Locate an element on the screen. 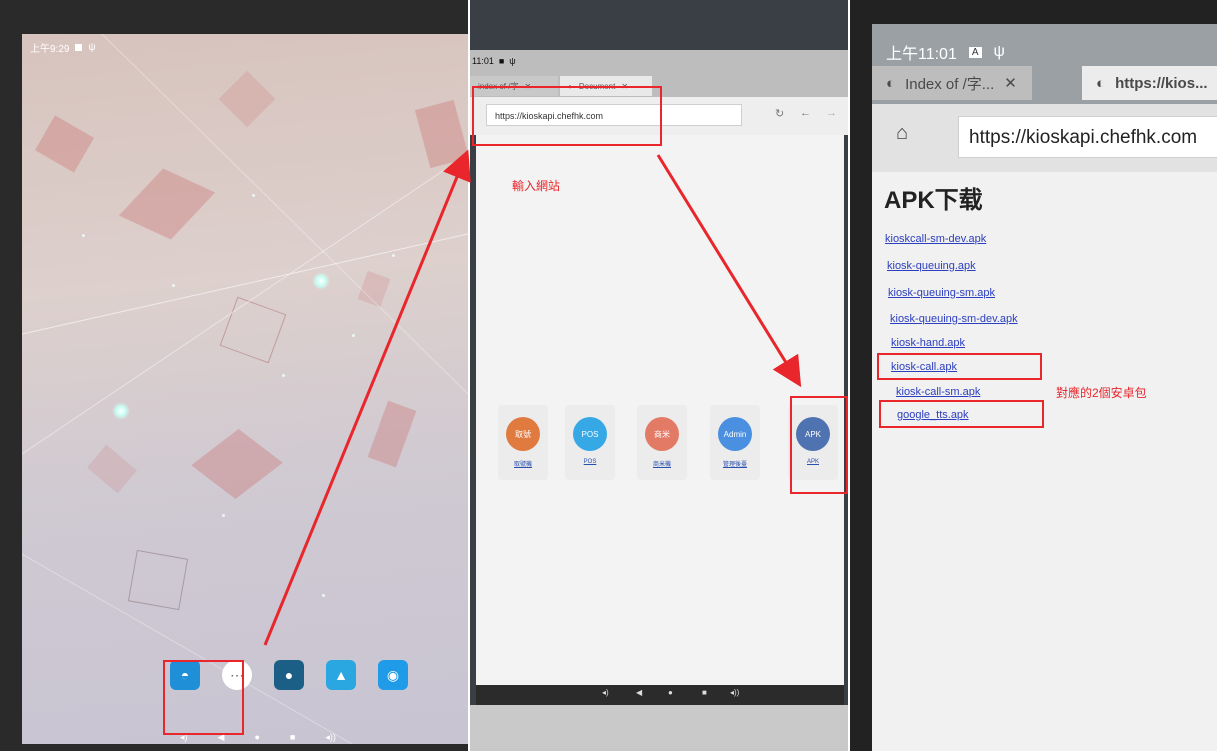 Image resolution: width=1217 pixels, height=751 pixels. apk-link: kiosk-queuing.apk is located at coordinates (931, 266).